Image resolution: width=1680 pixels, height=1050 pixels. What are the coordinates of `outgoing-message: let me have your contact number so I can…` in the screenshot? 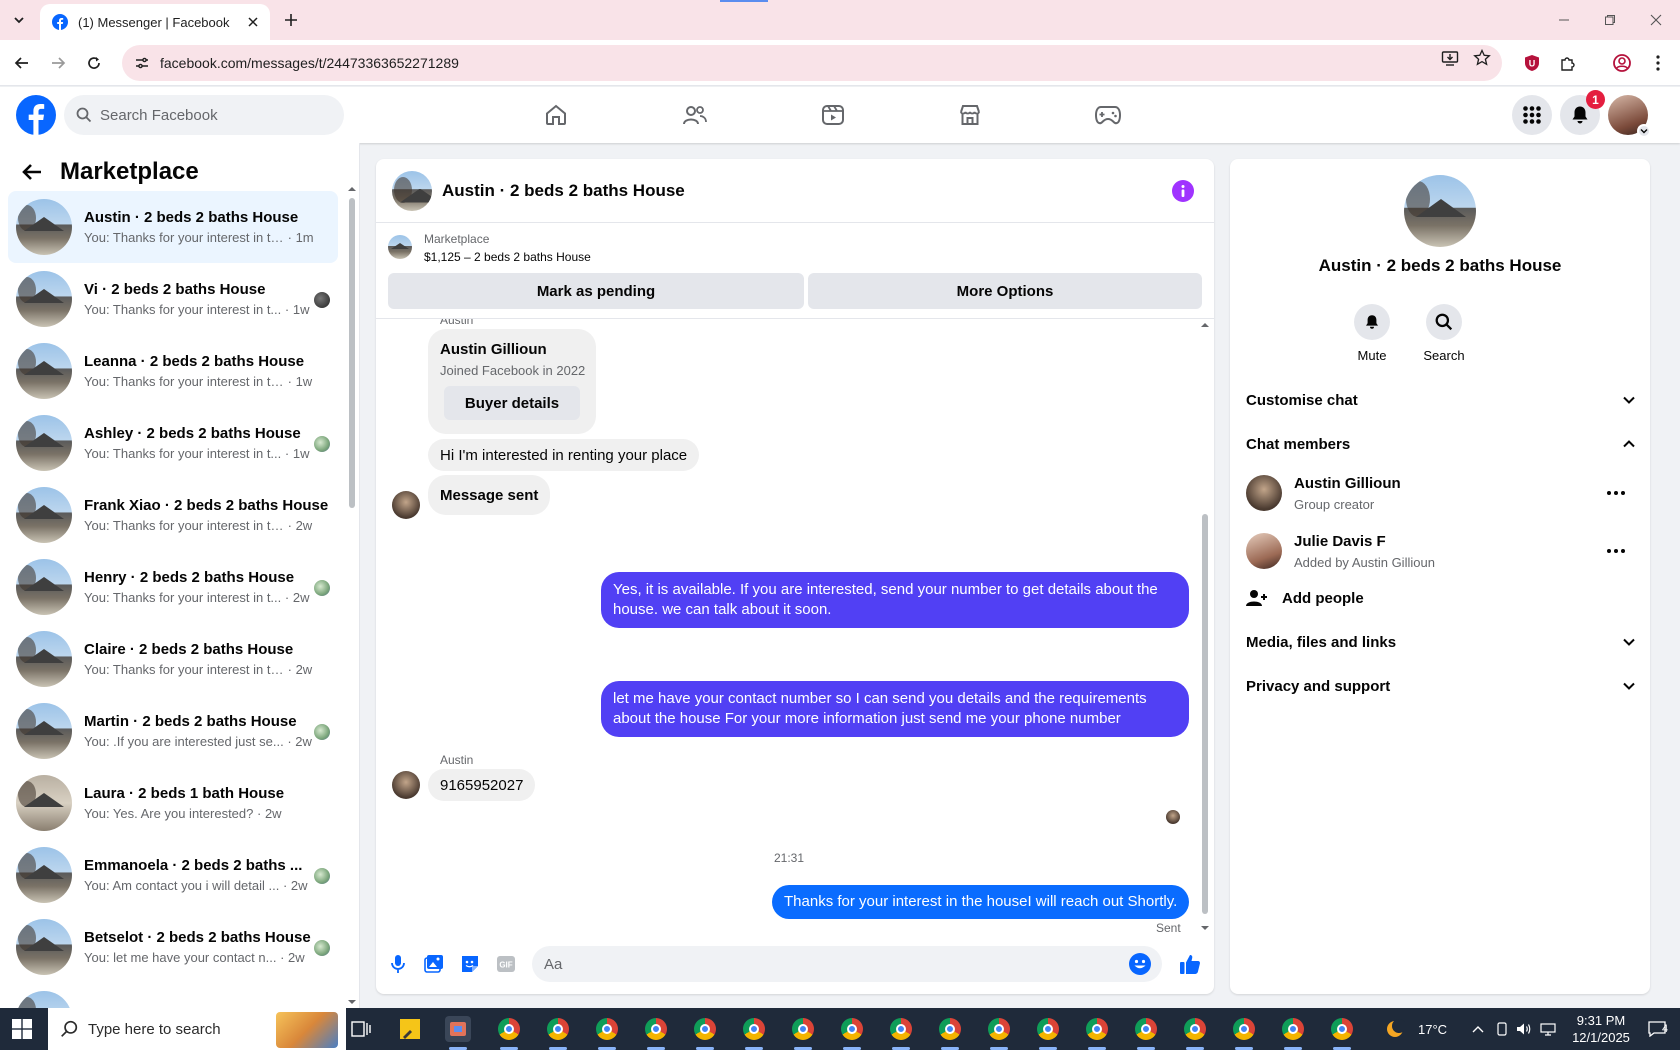 It's located at (895, 709).